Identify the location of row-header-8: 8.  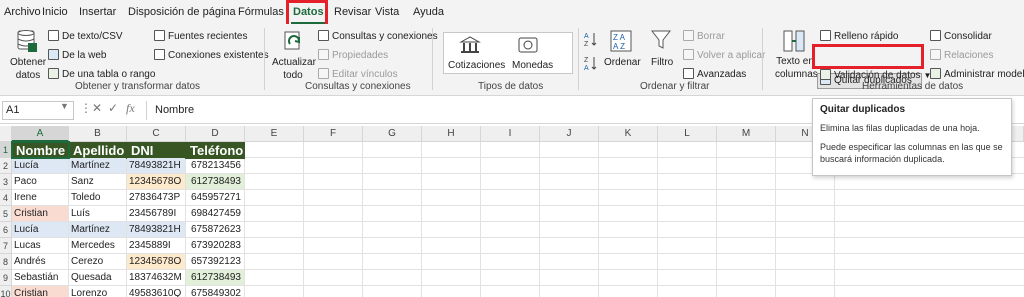
(6, 262).